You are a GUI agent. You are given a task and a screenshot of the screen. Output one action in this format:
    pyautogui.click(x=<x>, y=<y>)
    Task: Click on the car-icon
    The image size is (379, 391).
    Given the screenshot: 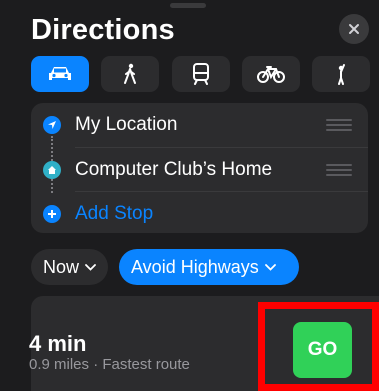 What is the action you would take?
    pyautogui.click(x=60, y=73)
    